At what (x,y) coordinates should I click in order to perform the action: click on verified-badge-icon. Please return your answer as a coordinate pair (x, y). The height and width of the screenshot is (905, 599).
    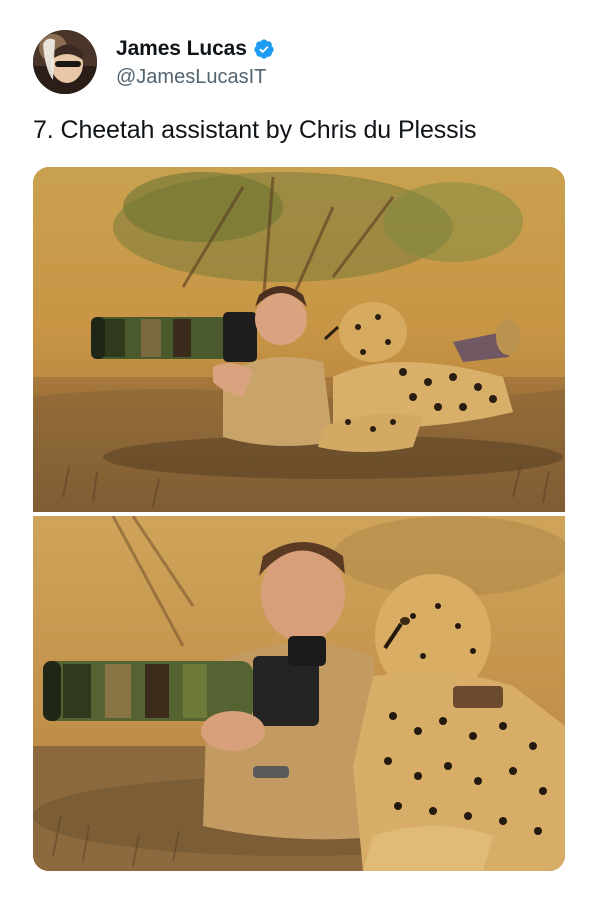
    Looking at the image, I should click on (264, 49).